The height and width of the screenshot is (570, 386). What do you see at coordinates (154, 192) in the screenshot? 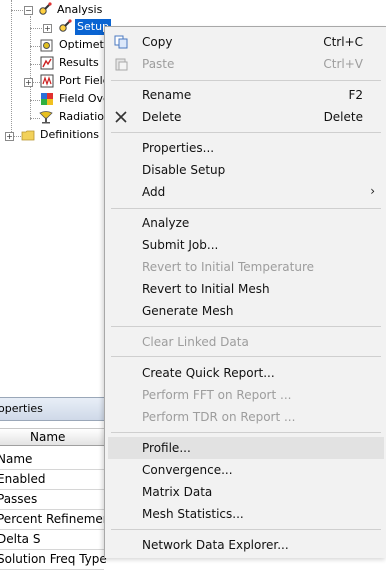
I see `menu-item-label: Add` at bounding box center [154, 192].